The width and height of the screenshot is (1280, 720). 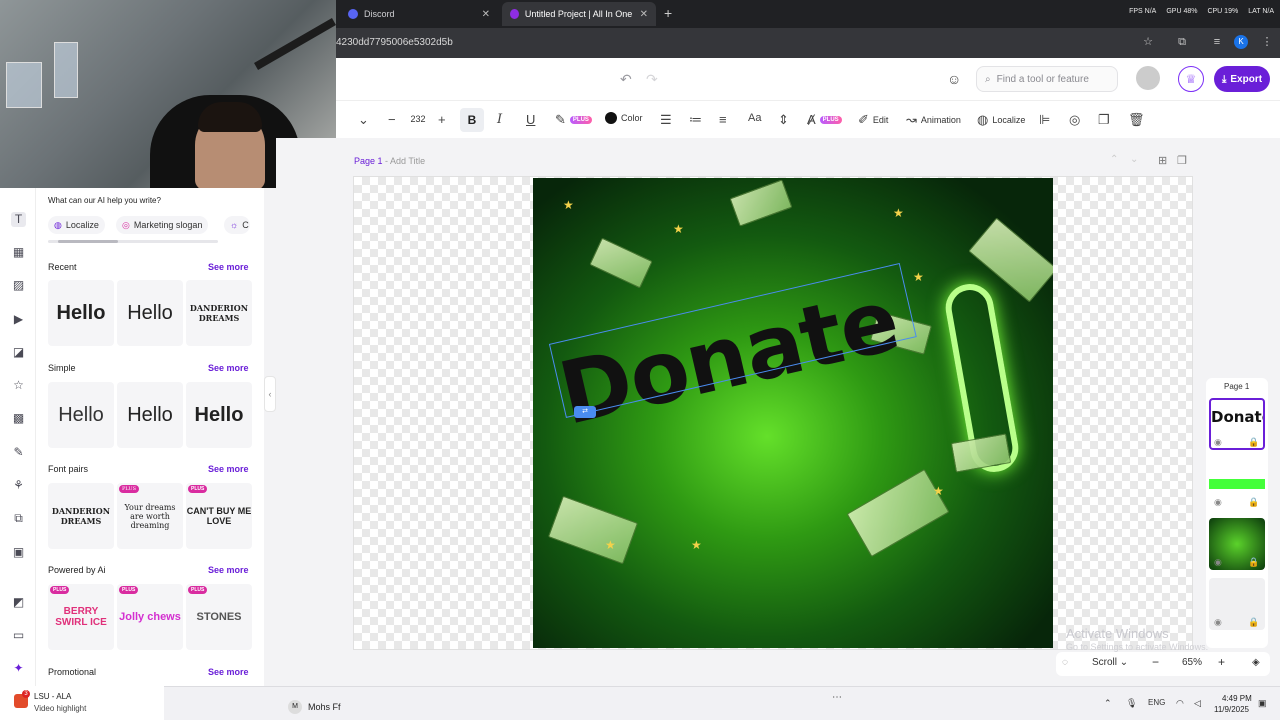 I want to click on delete-icon: 🗑, so click(x=1136, y=120).